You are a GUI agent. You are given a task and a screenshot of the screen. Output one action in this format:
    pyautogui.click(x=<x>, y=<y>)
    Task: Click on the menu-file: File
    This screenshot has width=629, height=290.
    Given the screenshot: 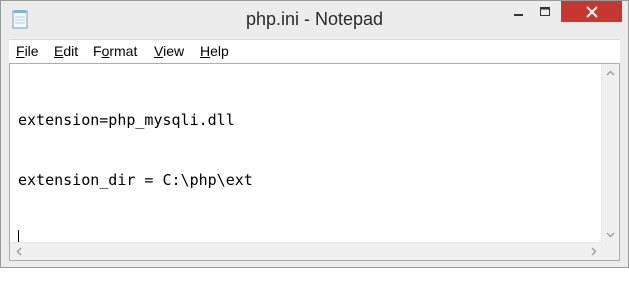 What is the action you would take?
    pyautogui.click(x=27, y=51)
    